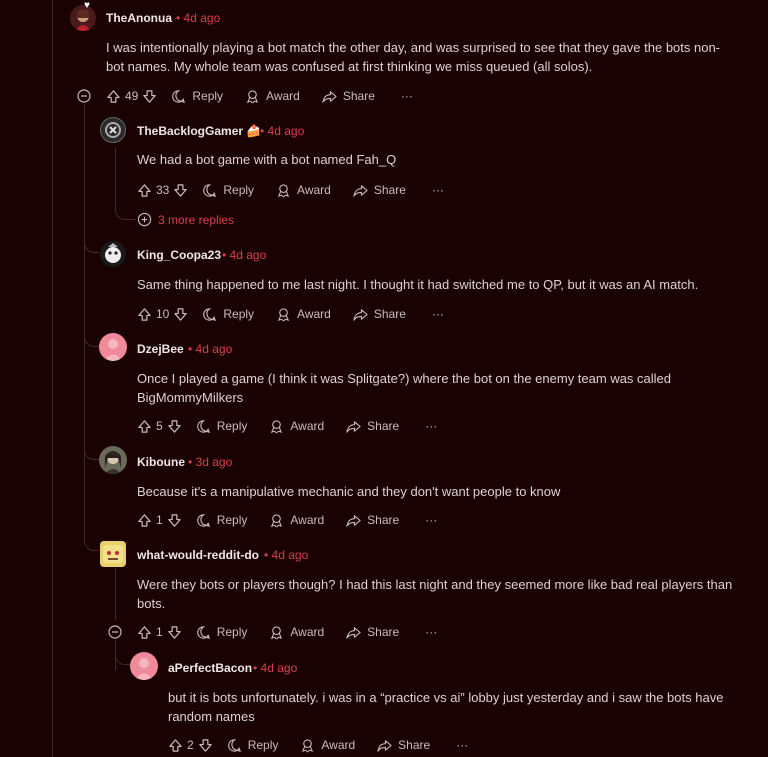 The image size is (768, 757). I want to click on heart-badge-icon: ♥, so click(87, 5).